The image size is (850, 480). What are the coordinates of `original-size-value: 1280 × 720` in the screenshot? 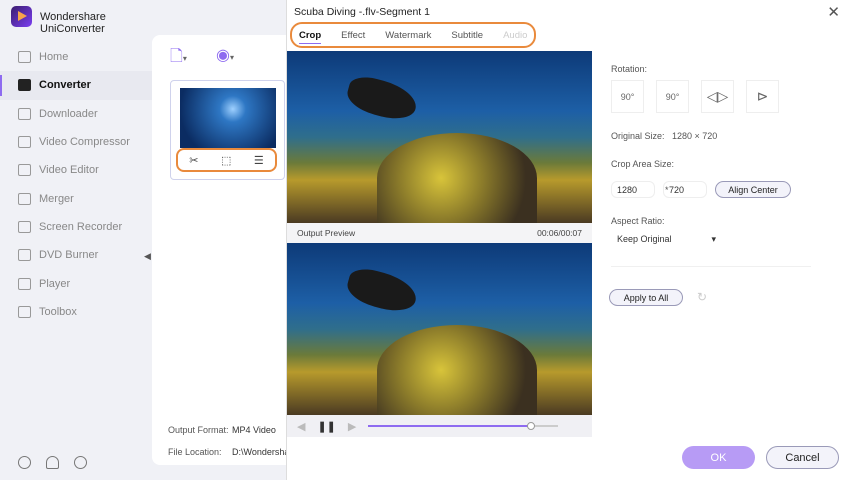 It's located at (695, 136).